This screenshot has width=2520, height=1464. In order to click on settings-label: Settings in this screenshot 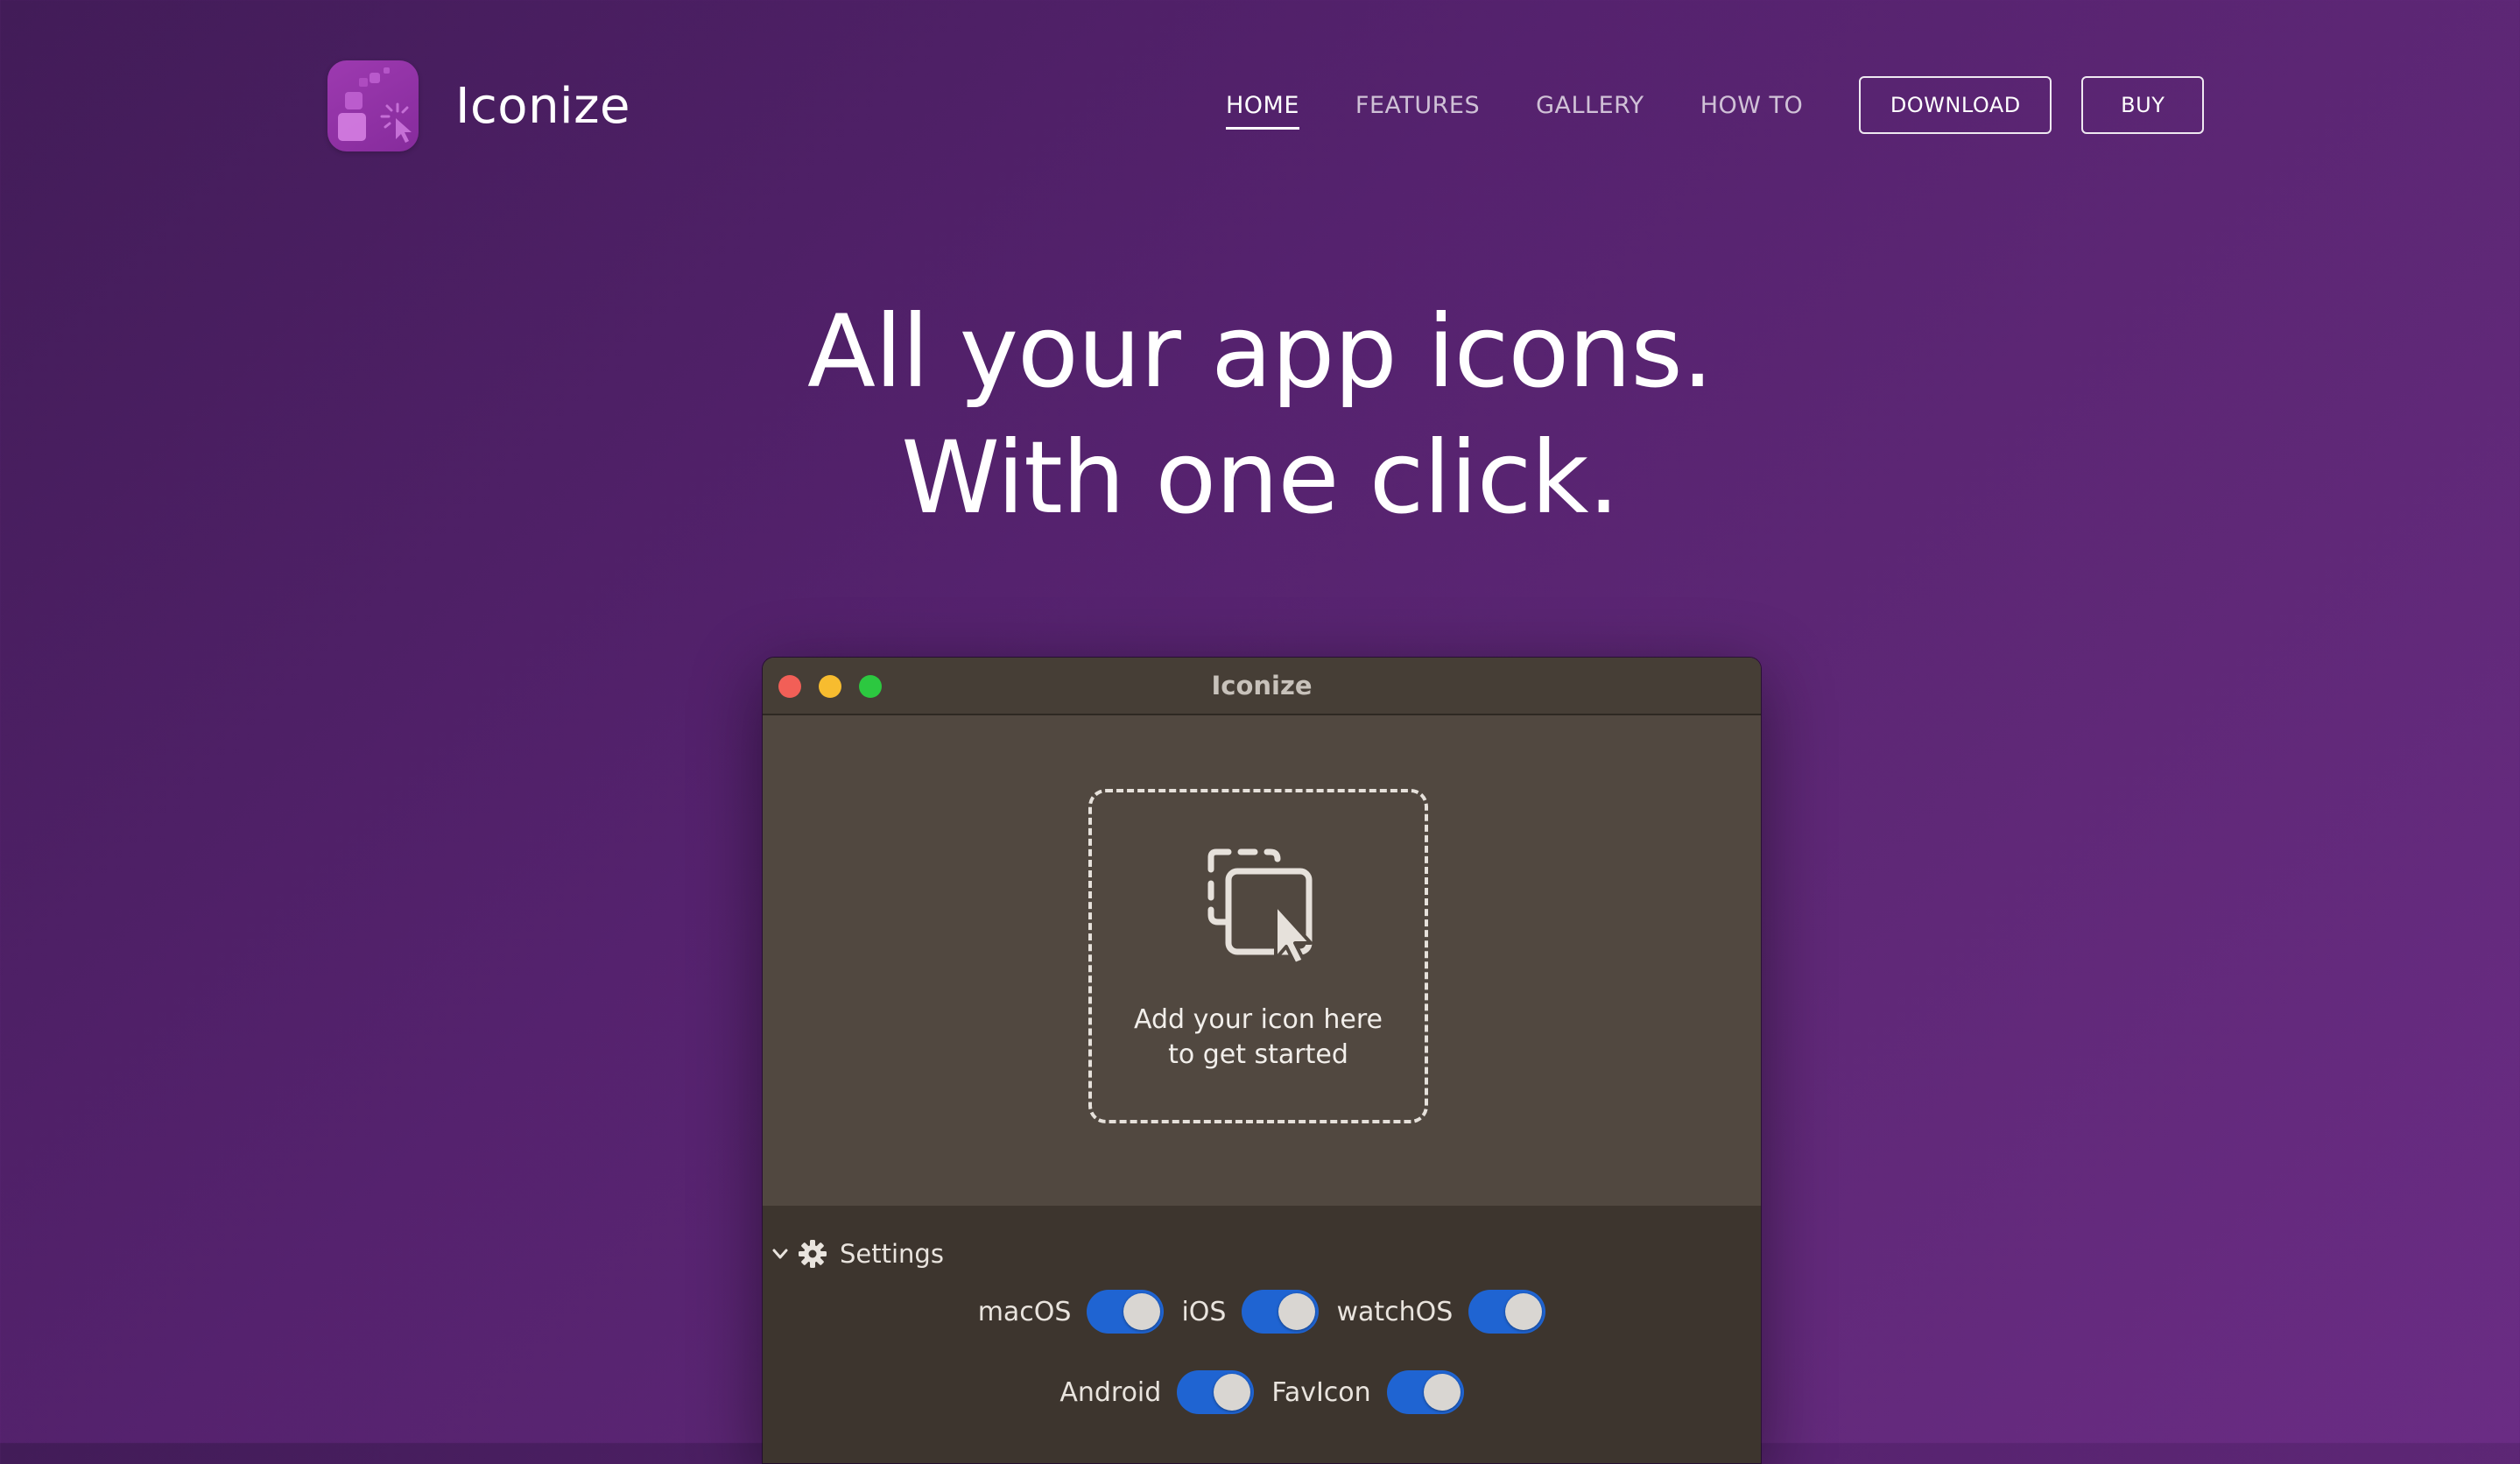, I will do `click(892, 1254)`.